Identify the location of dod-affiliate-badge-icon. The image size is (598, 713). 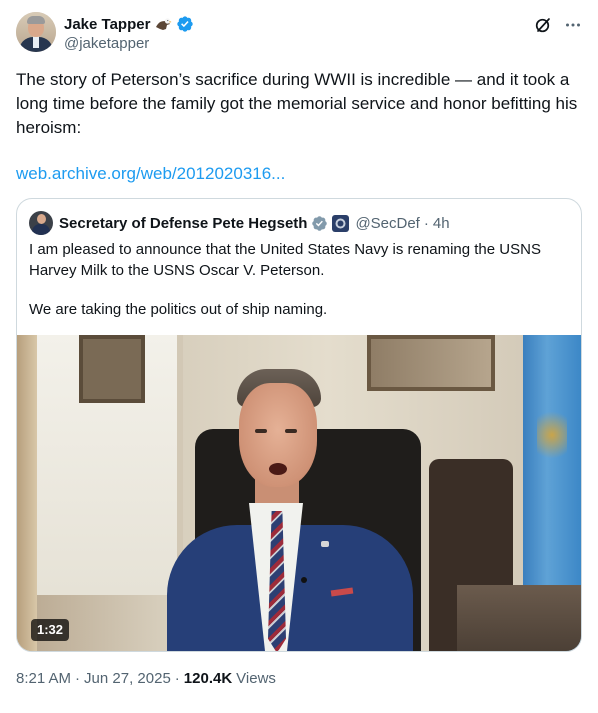
(341, 223).